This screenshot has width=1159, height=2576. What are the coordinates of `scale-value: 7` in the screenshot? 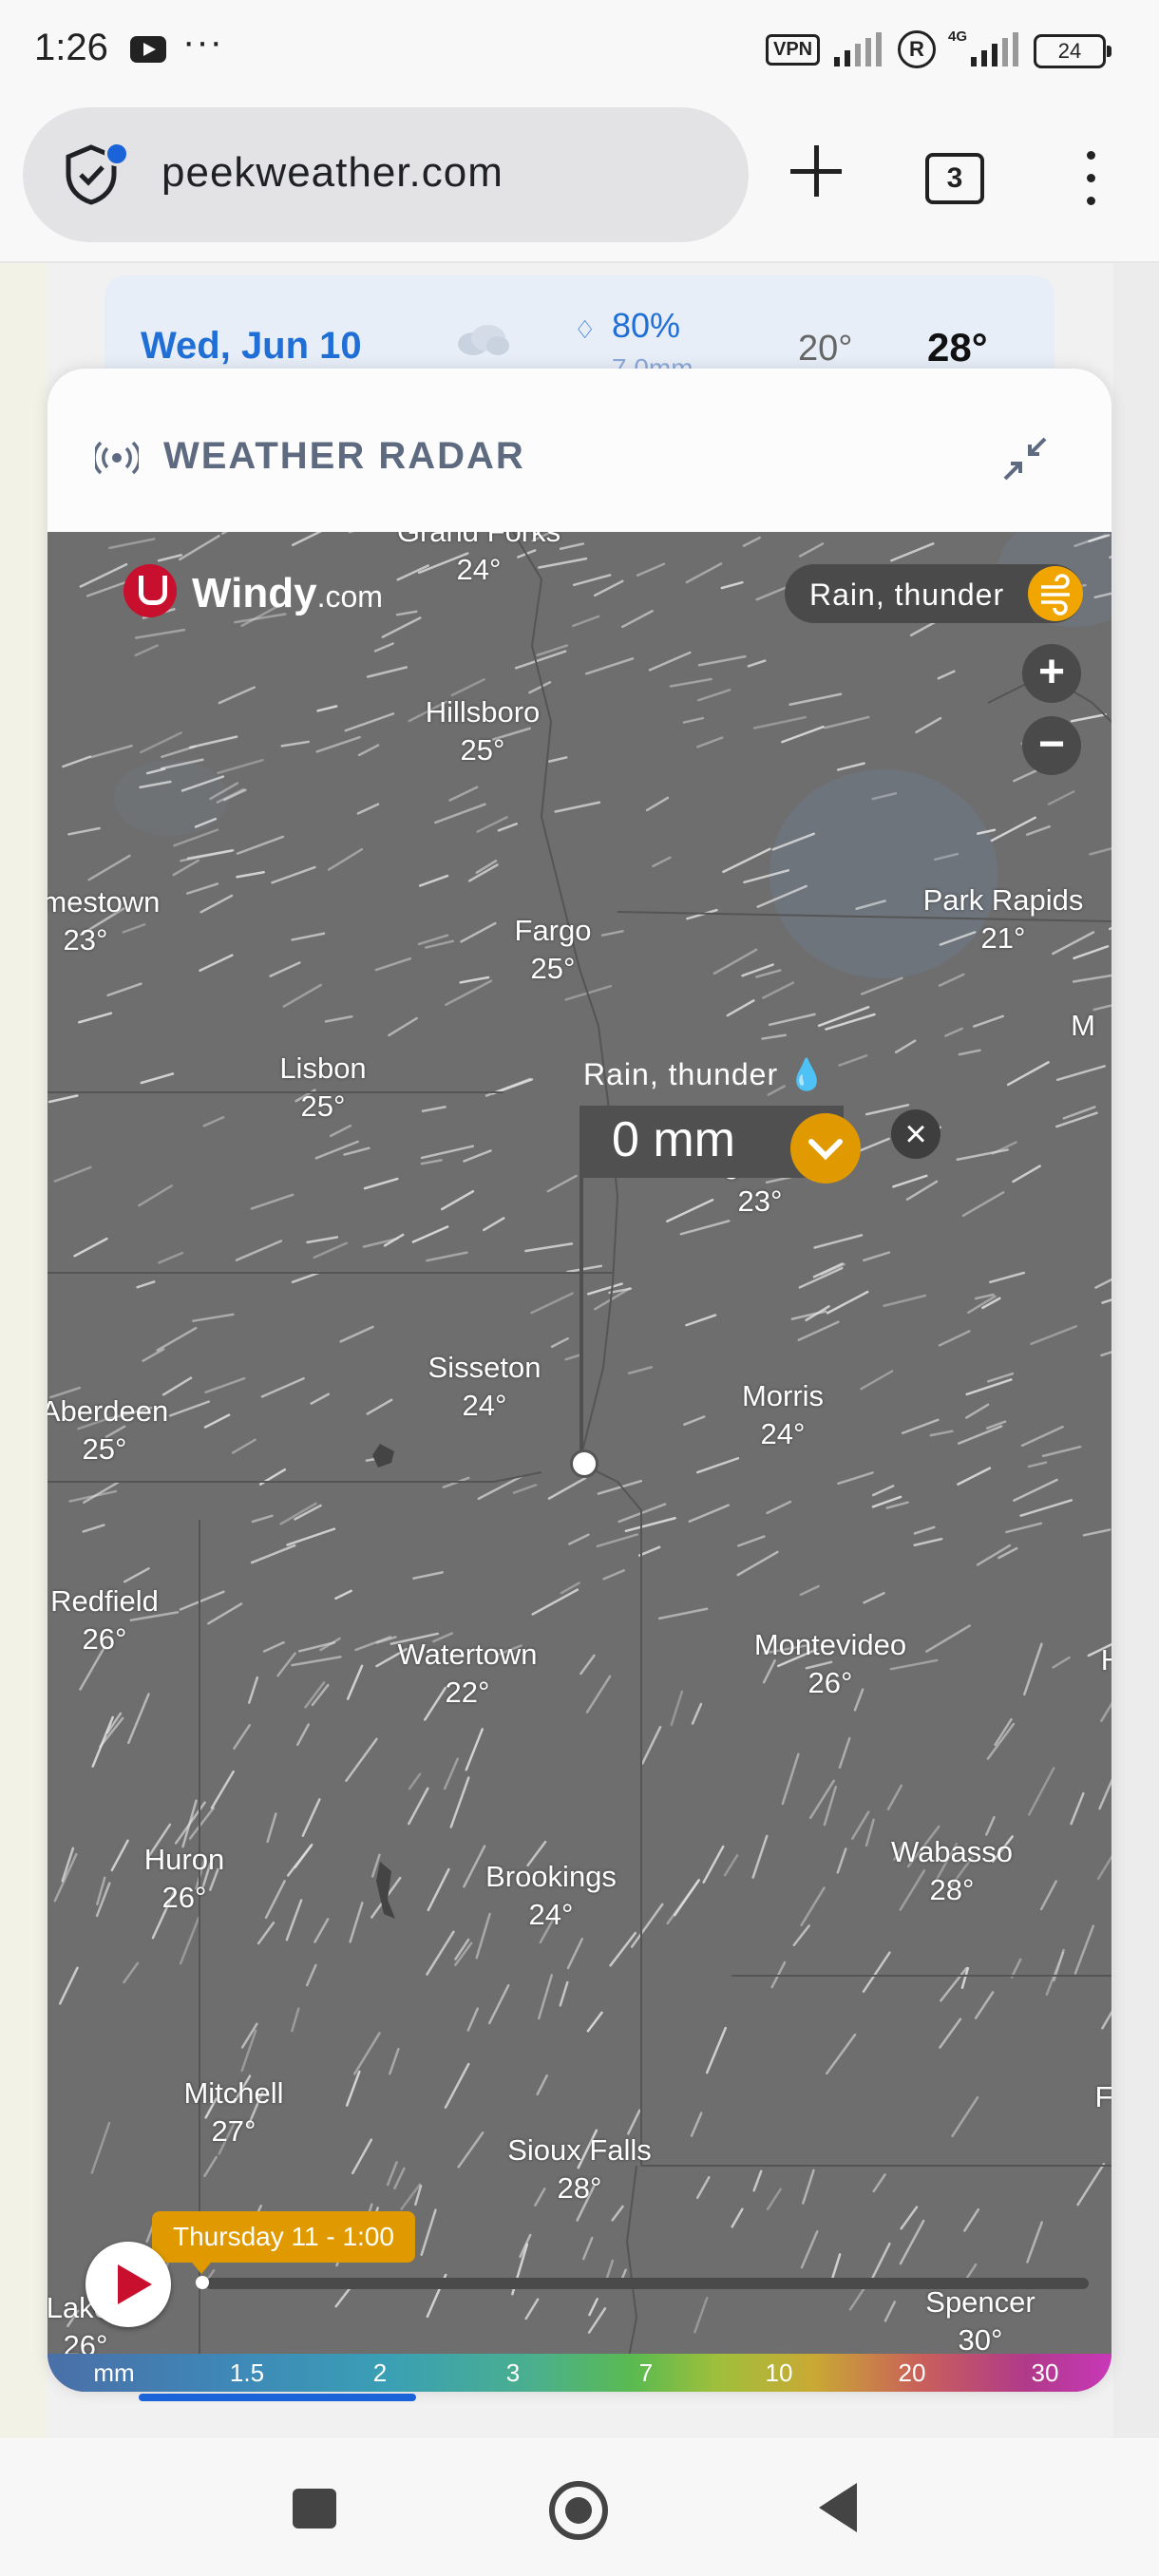 It's located at (646, 2372).